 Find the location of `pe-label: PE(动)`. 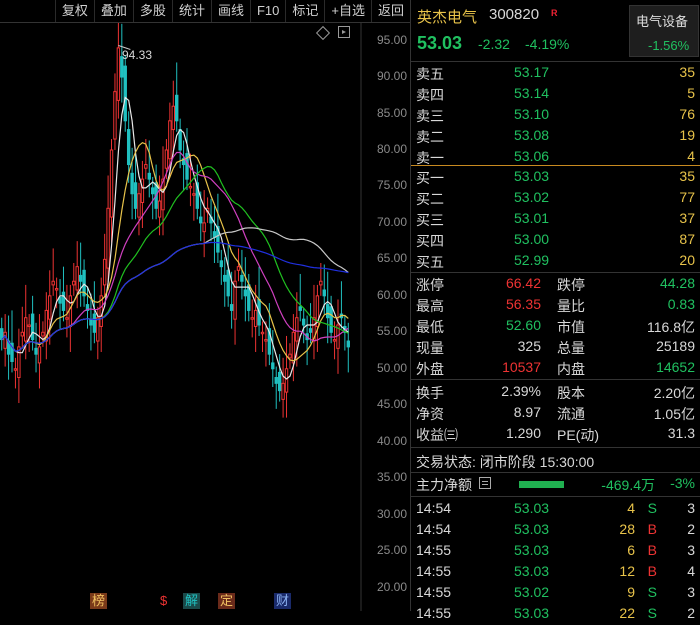

pe-label: PE(动) is located at coordinates (578, 435).